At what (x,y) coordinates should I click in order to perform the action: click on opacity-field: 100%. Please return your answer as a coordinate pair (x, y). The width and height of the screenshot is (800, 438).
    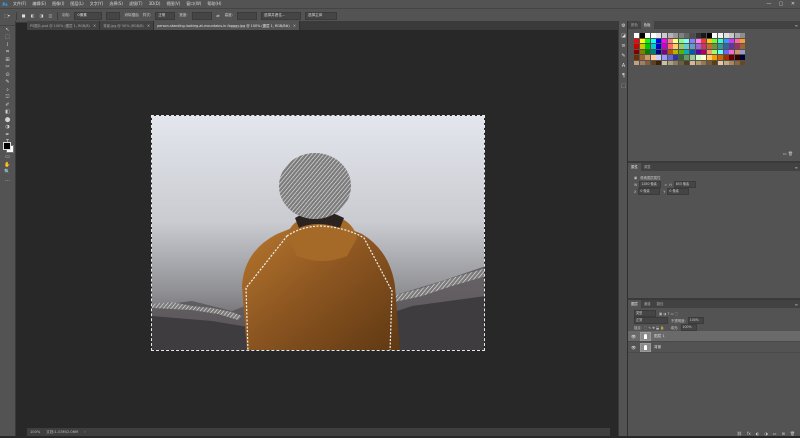
    Looking at the image, I should click on (695, 320).